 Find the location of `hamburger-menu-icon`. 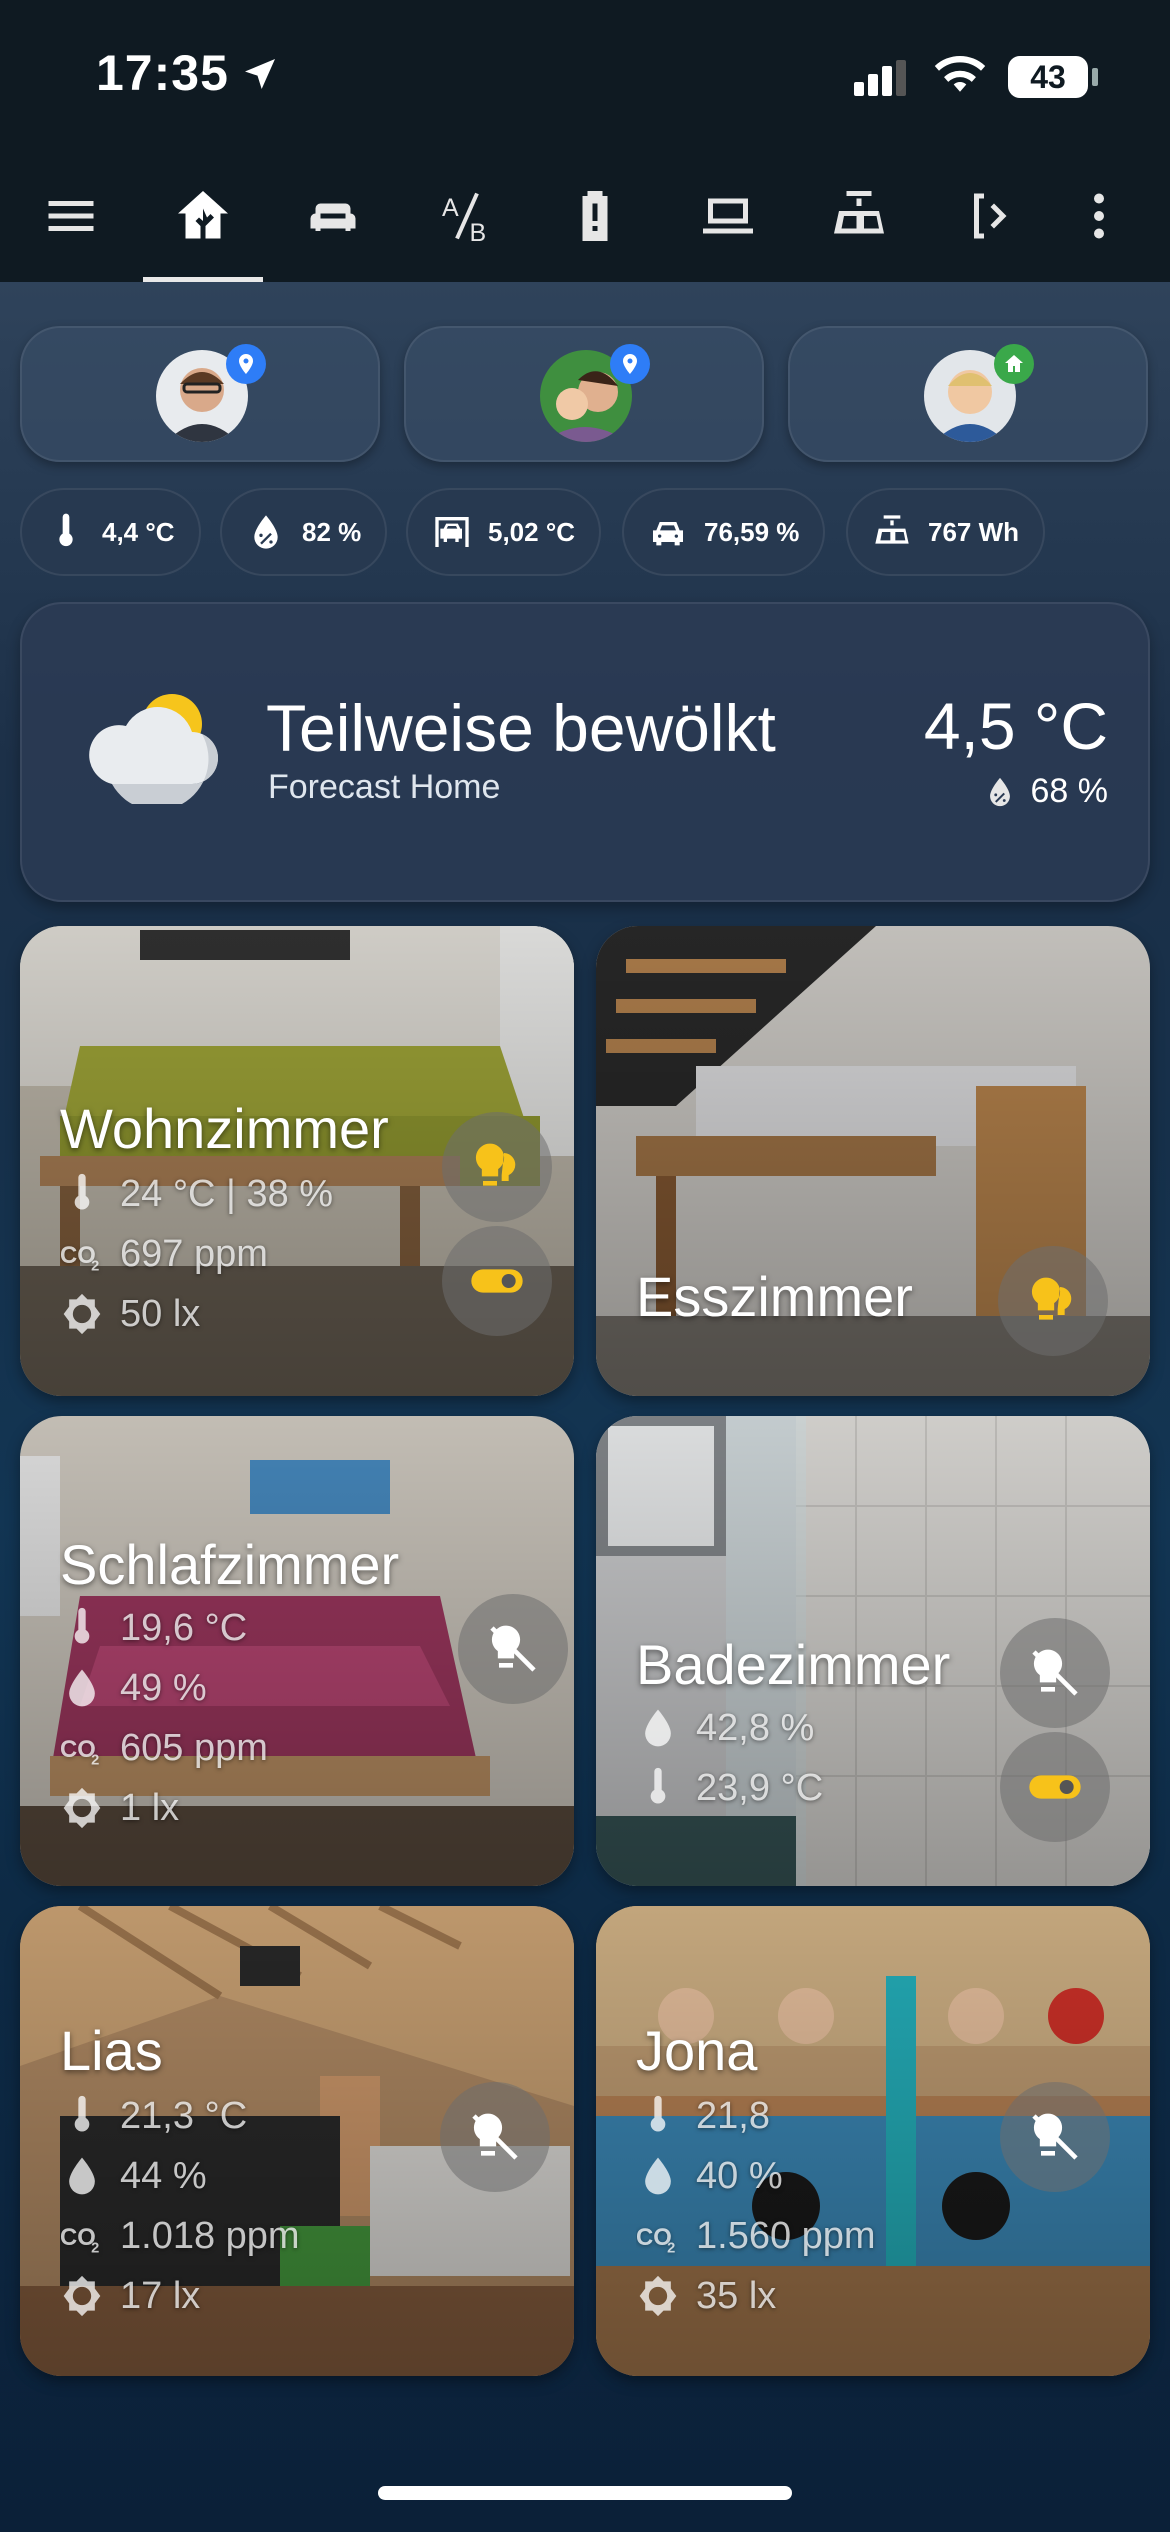

hamburger-menu-icon is located at coordinates (71, 216).